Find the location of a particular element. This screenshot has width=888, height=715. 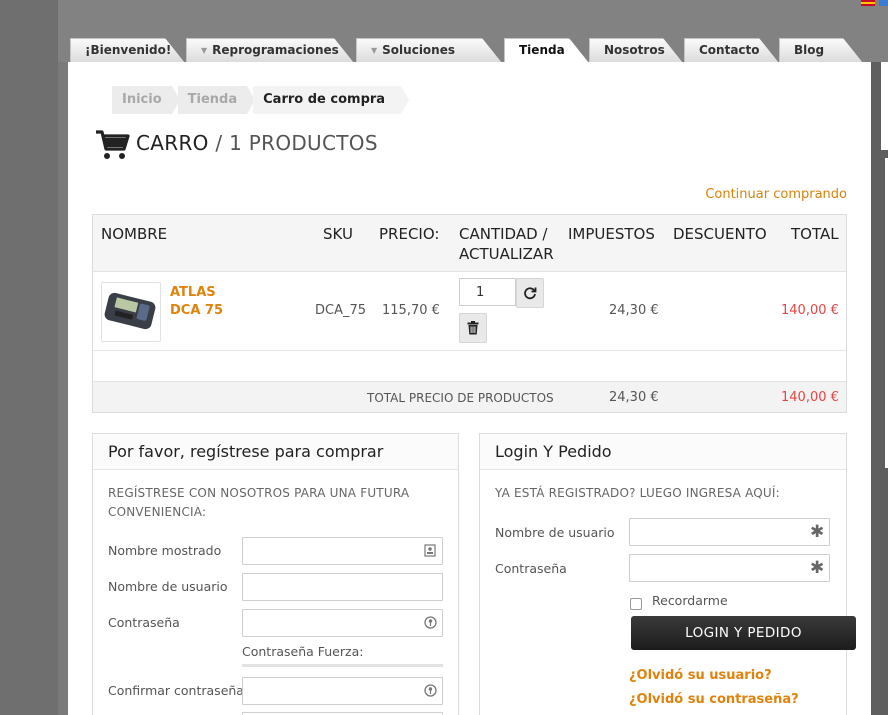

tab-label: Nosotros is located at coordinates (634, 50).